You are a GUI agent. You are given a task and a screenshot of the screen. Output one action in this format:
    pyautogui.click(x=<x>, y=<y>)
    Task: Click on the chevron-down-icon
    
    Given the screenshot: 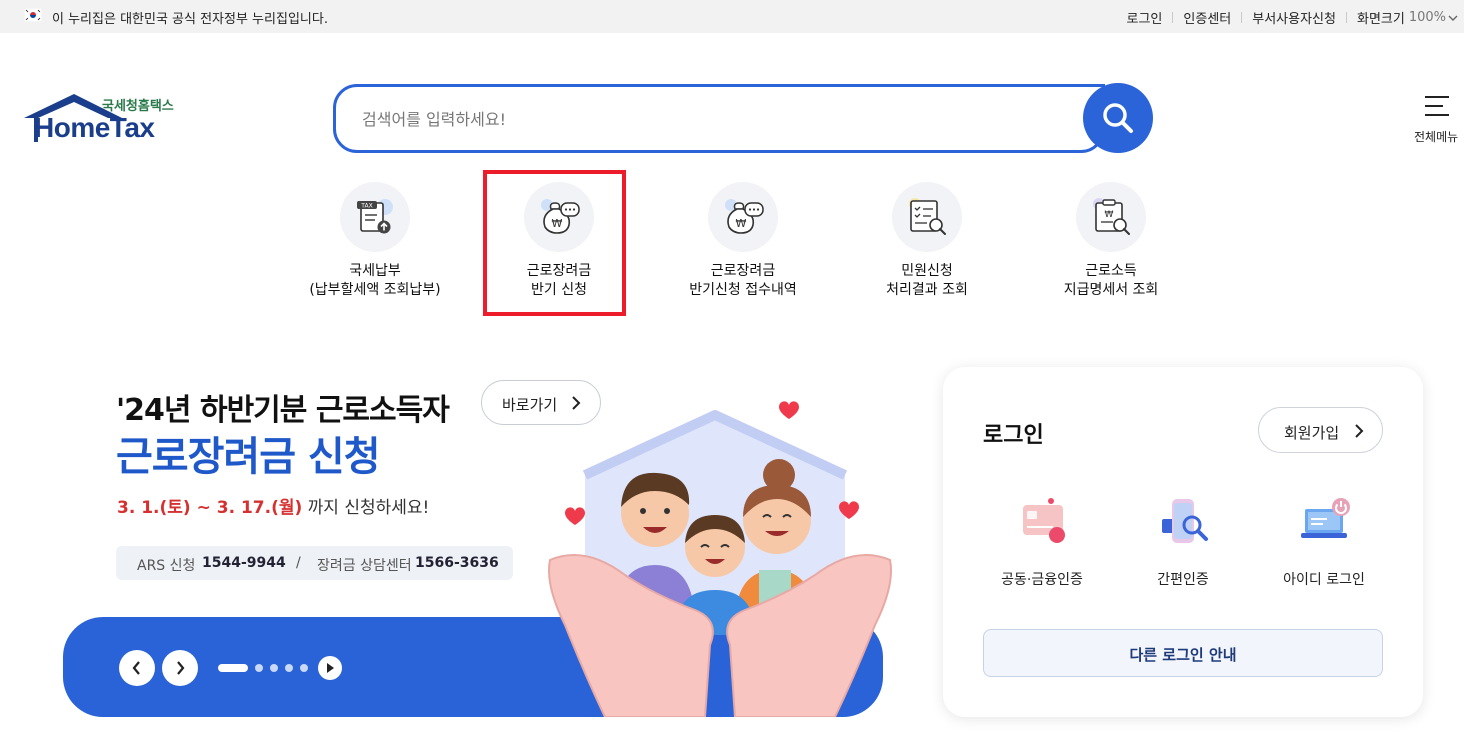 What is the action you would take?
    pyautogui.click(x=1453, y=18)
    